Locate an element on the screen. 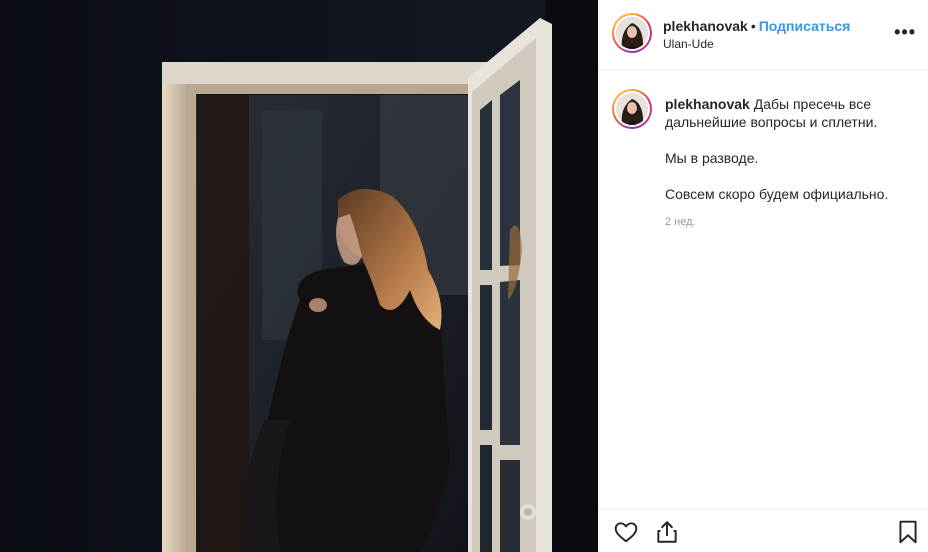 The width and height of the screenshot is (928, 552). header-user-line: plekhanovak • Подписаться is located at coordinates (756, 26).